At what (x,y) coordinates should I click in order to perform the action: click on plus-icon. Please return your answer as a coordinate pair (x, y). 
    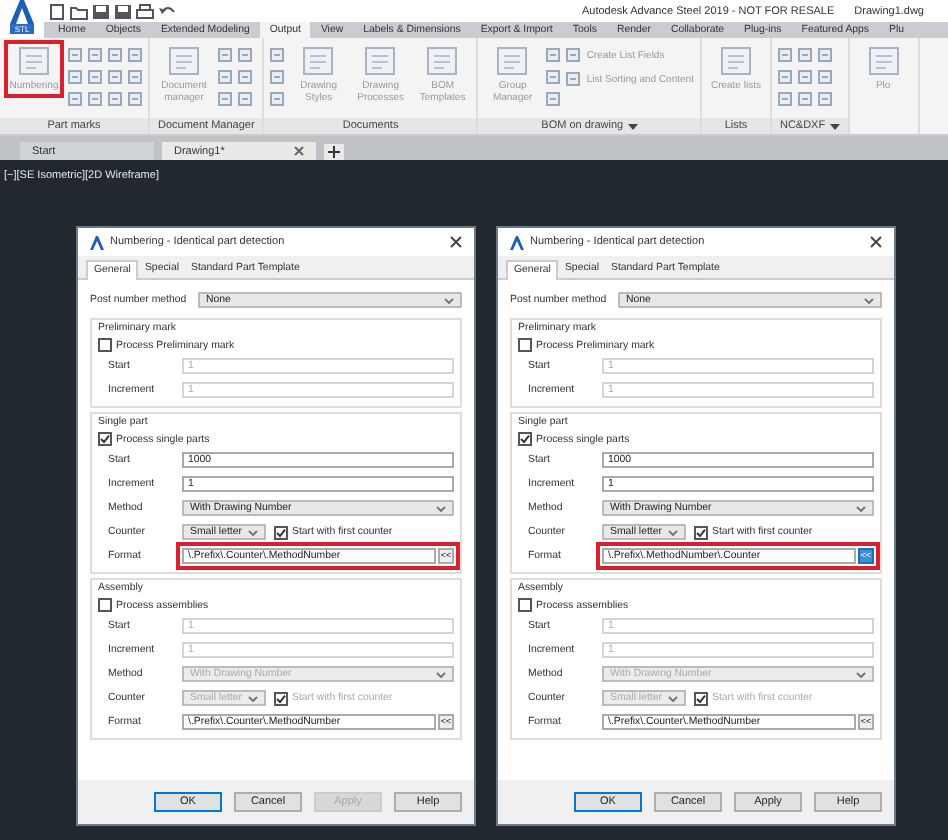
    Looking at the image, I should click on (334, 152).